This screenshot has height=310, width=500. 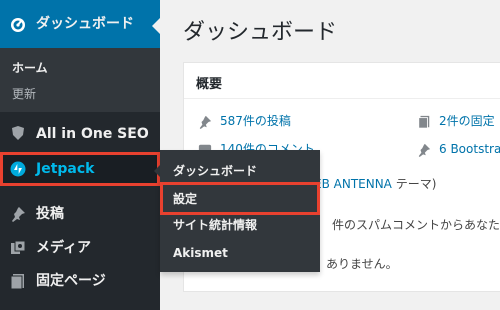 I want to click on sidebar-item-posts: 投稿, so click(x=50, y=214).